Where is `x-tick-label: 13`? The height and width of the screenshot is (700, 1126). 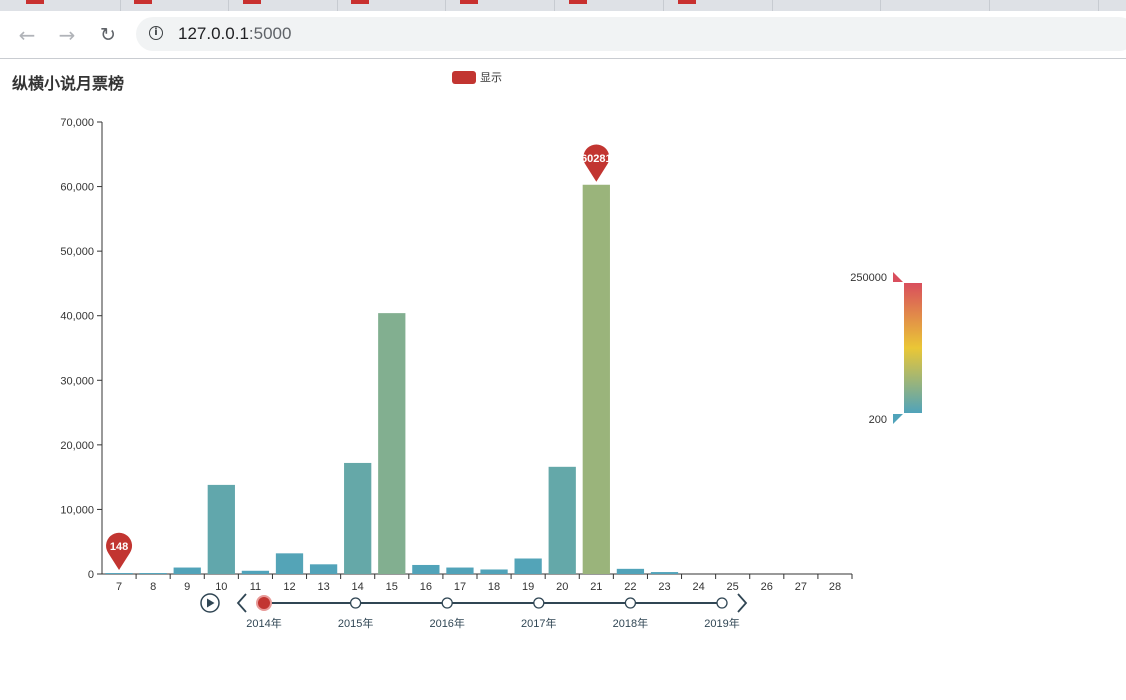 x-tick-label: 13 is located at coordinates (323, 587).